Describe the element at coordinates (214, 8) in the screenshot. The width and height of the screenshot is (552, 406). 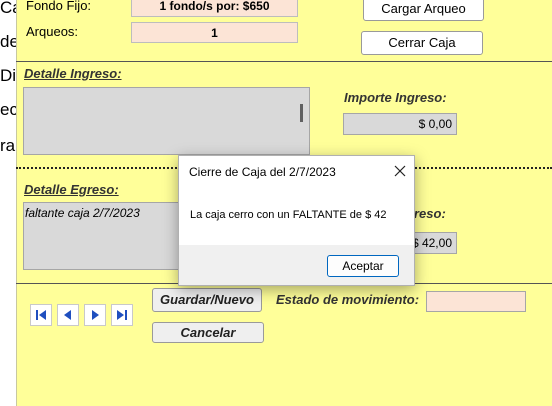
I see `fondo-fijo-field: 1 fondo/s por: $650` at that location.